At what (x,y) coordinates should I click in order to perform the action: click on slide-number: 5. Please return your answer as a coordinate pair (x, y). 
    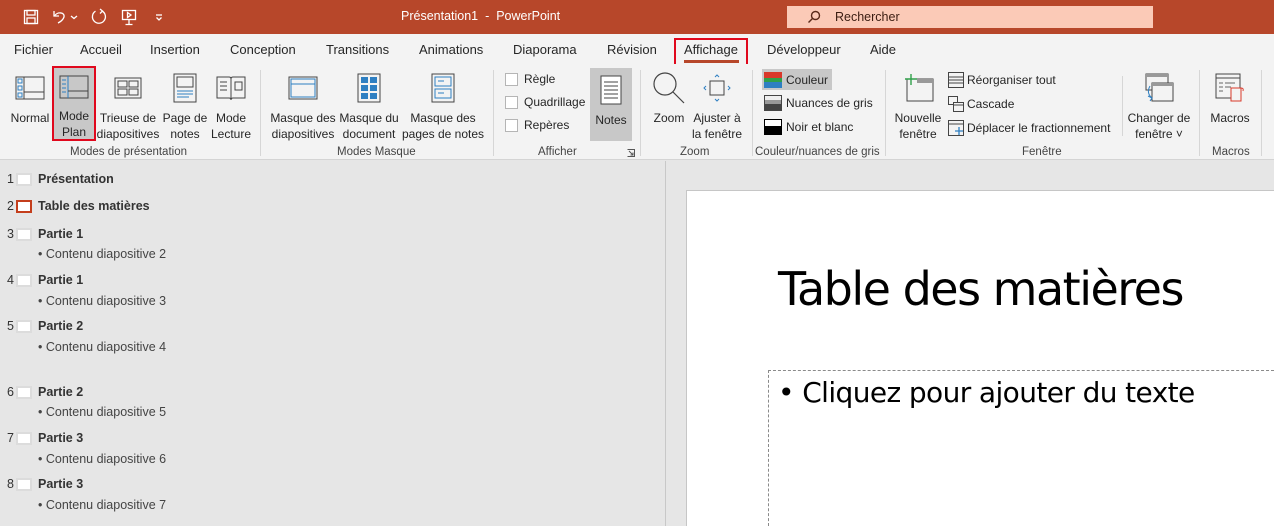
    Looking at the image, I should click on (10, 326).